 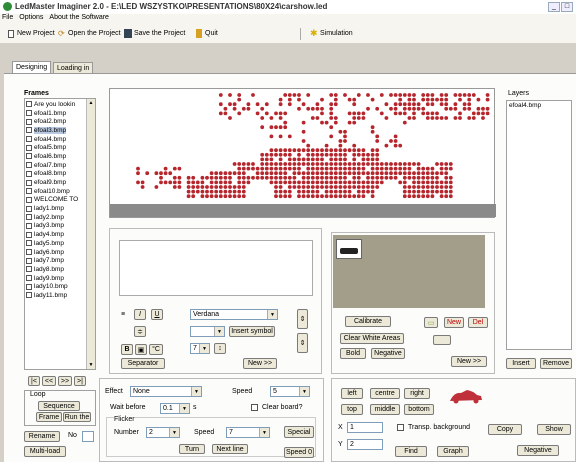 What do you see at coordinates (56, 252) in the screenshot?
I see `frame-item: lady6.bmp` at bounding box center [56, 252].